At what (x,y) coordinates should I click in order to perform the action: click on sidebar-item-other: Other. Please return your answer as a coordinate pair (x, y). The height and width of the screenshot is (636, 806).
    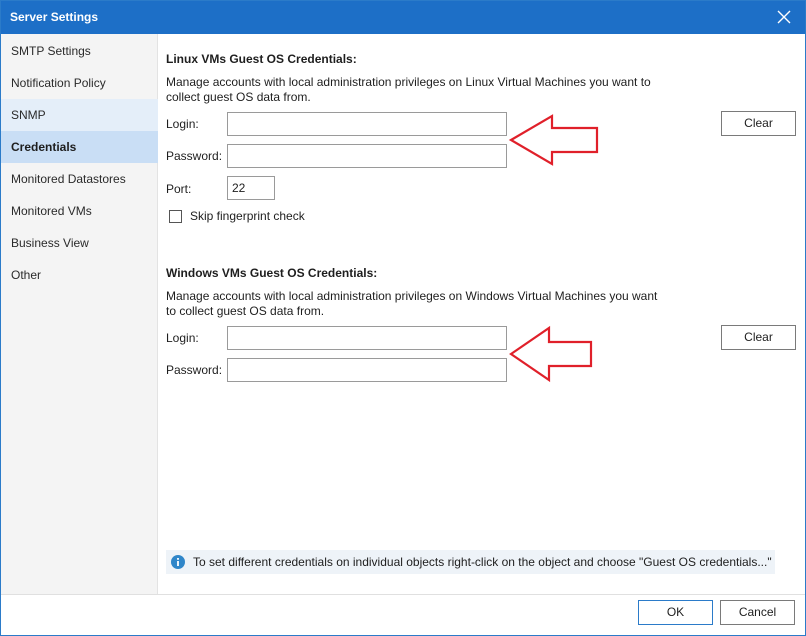
    Looking at the image, I should click on (79, 275).